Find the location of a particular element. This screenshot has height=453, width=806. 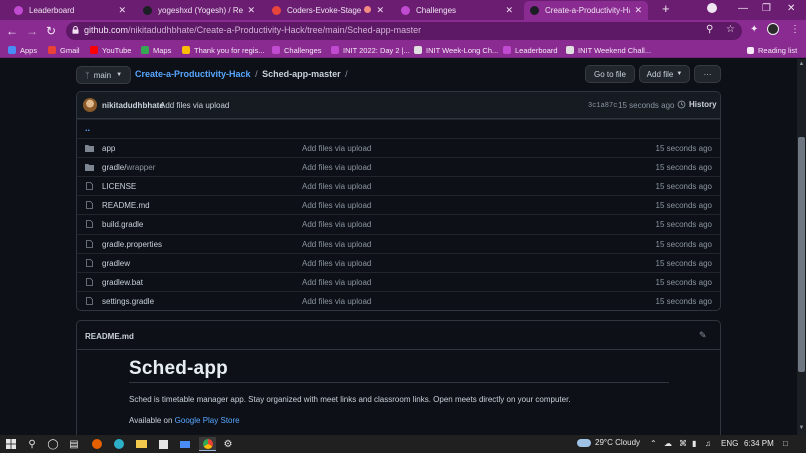

menu-icon: ⋮ is located at coordinates (795, 29).